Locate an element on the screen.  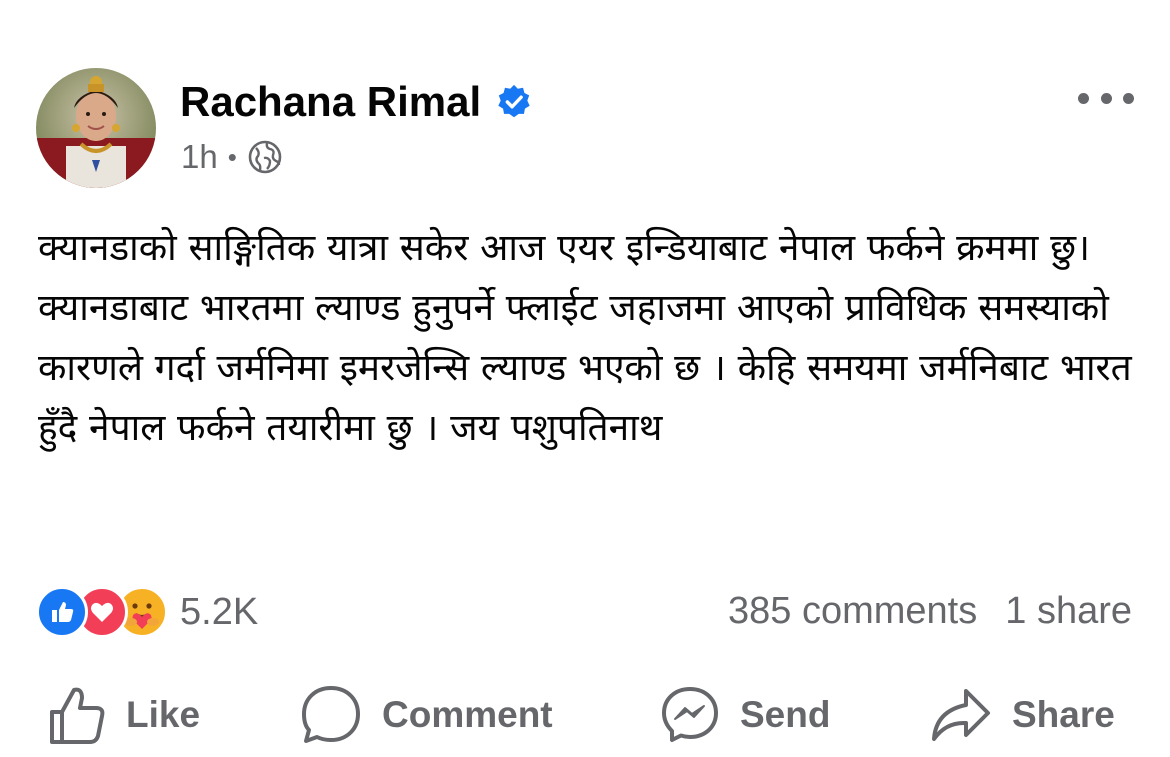
globe-icon is located at coordinates (265, 157).